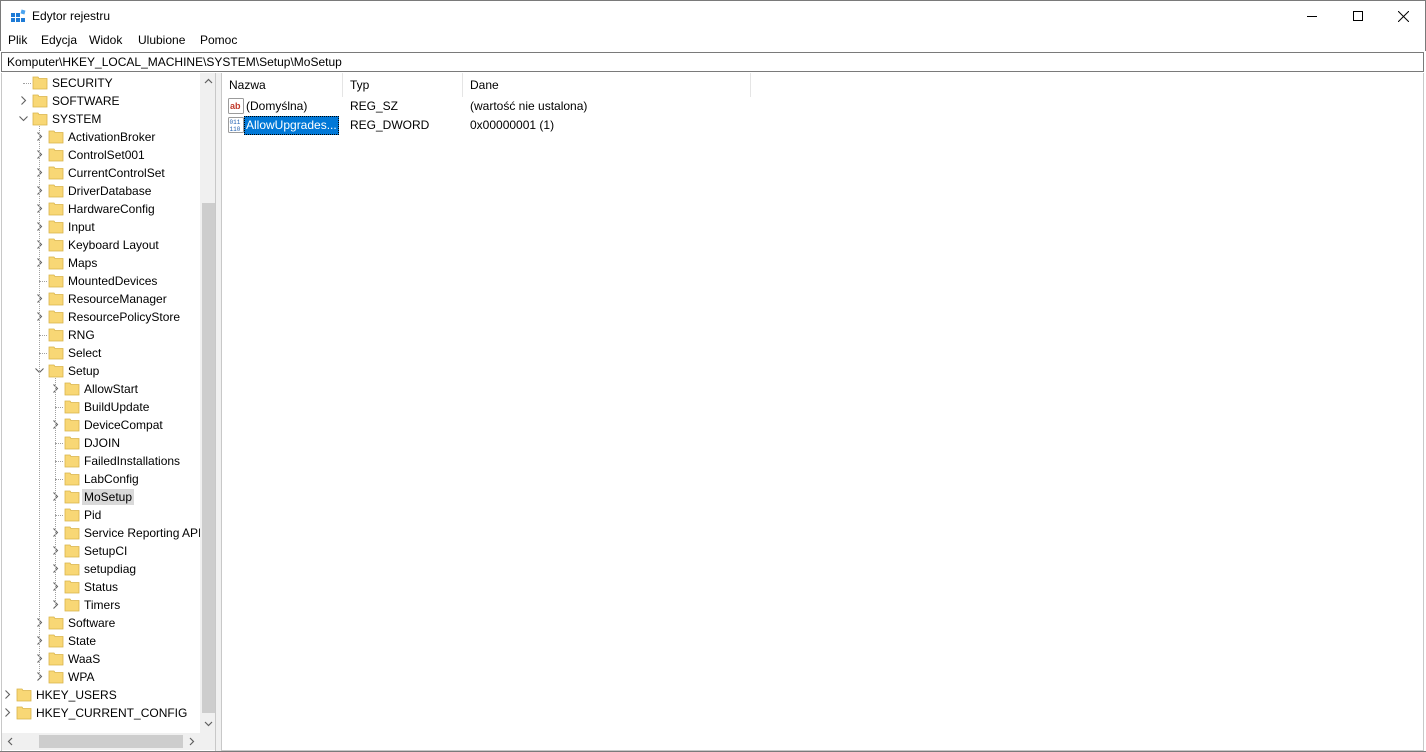 The height and width of the screenshot is (752, 1426). I want to click on tree-node: State, so click(101, 641).